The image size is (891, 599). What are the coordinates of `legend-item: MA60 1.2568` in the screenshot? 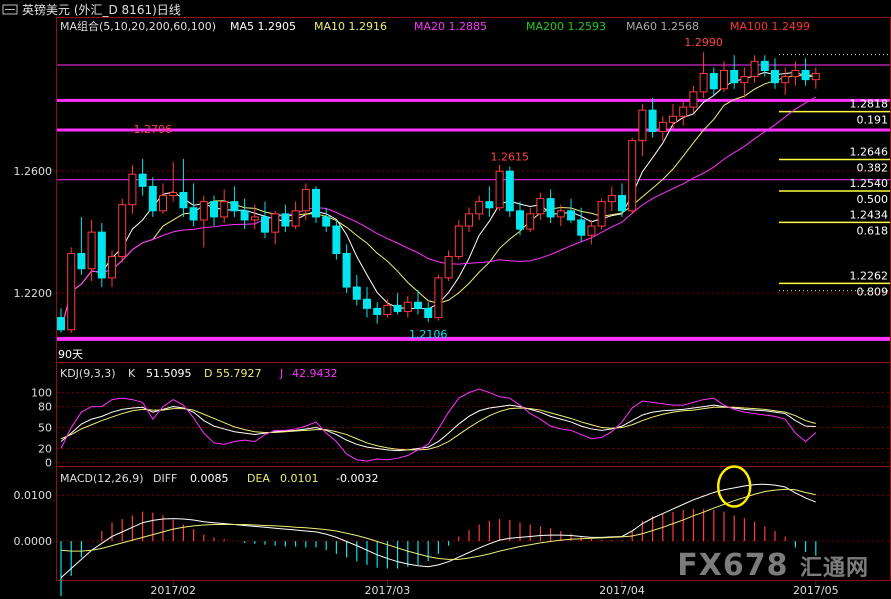 It's located at (662, 26).